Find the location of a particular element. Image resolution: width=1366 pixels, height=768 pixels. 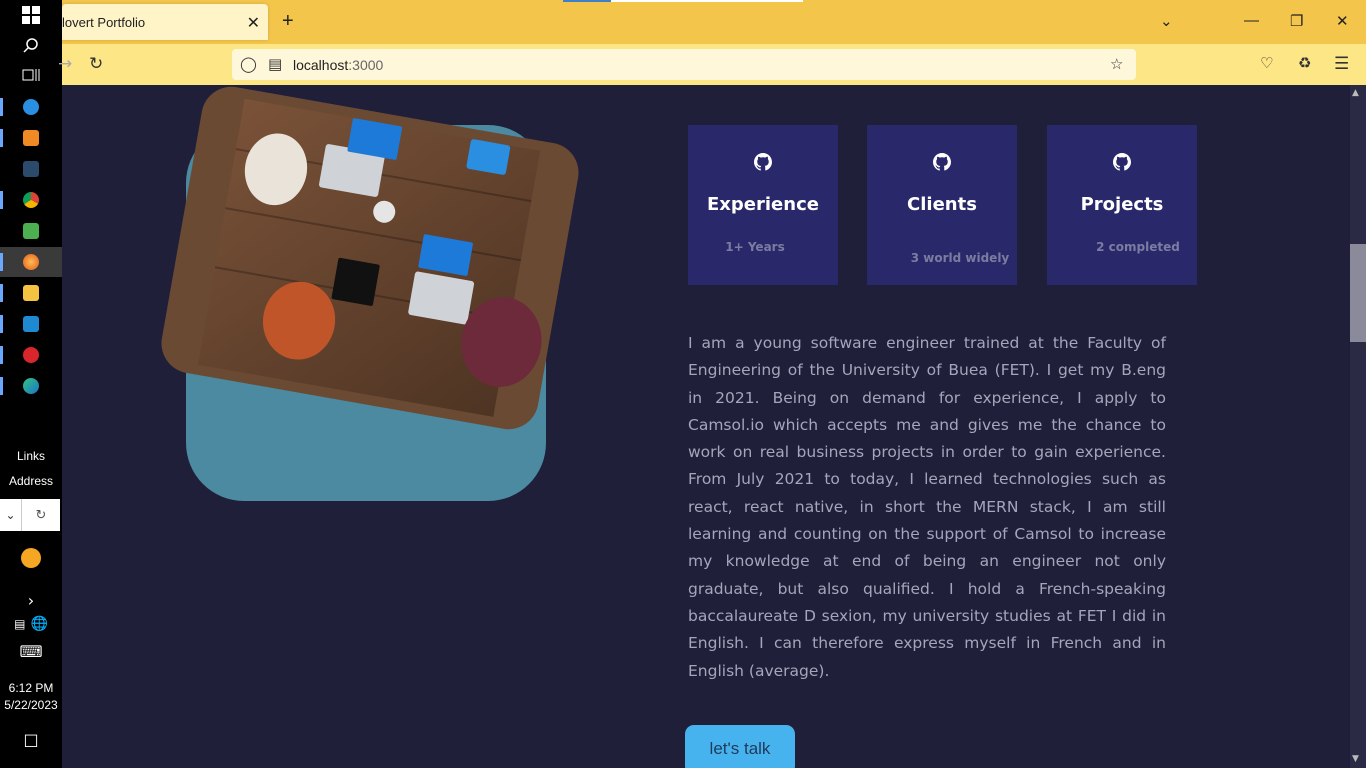

scrollbar-thumb is located at coordinates (1358, 293).